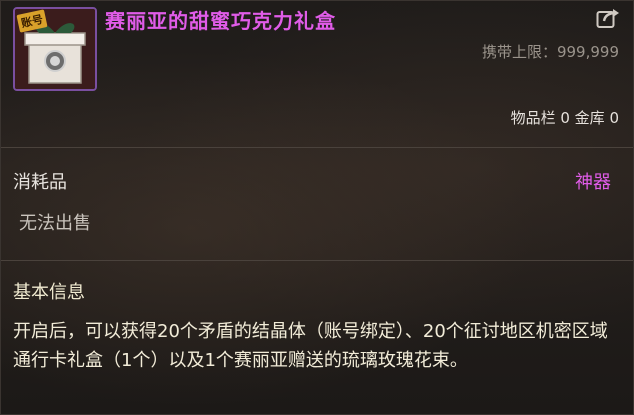 The width and height of the screenshot is (634, 415). I want to click on carry-limit: 携带上限：999,999, so click(550, 52).